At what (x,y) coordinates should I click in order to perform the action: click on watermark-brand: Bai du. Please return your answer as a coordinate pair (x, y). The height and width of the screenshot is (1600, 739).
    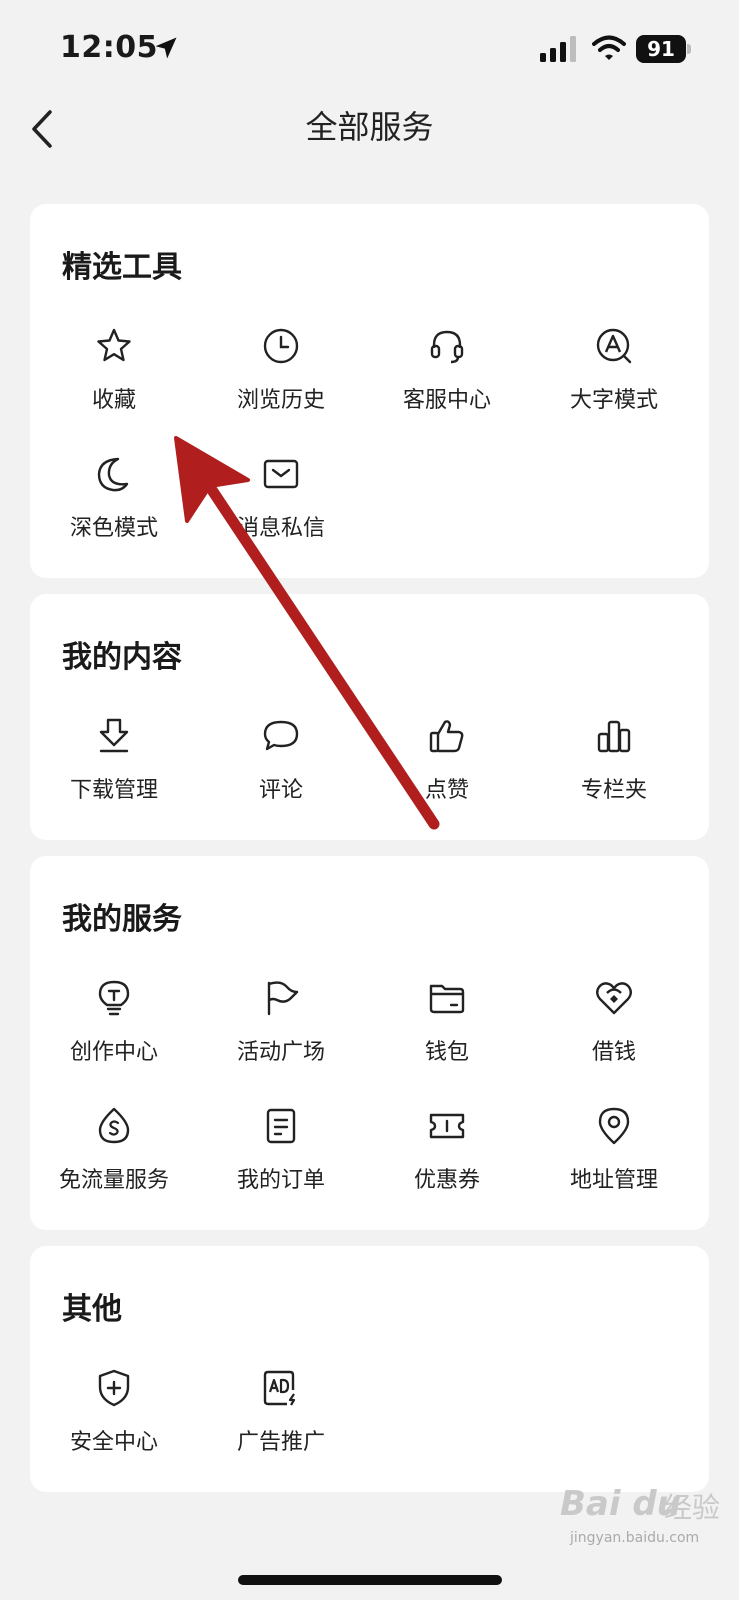
    Looking at the image, I should click on (620, 1504).